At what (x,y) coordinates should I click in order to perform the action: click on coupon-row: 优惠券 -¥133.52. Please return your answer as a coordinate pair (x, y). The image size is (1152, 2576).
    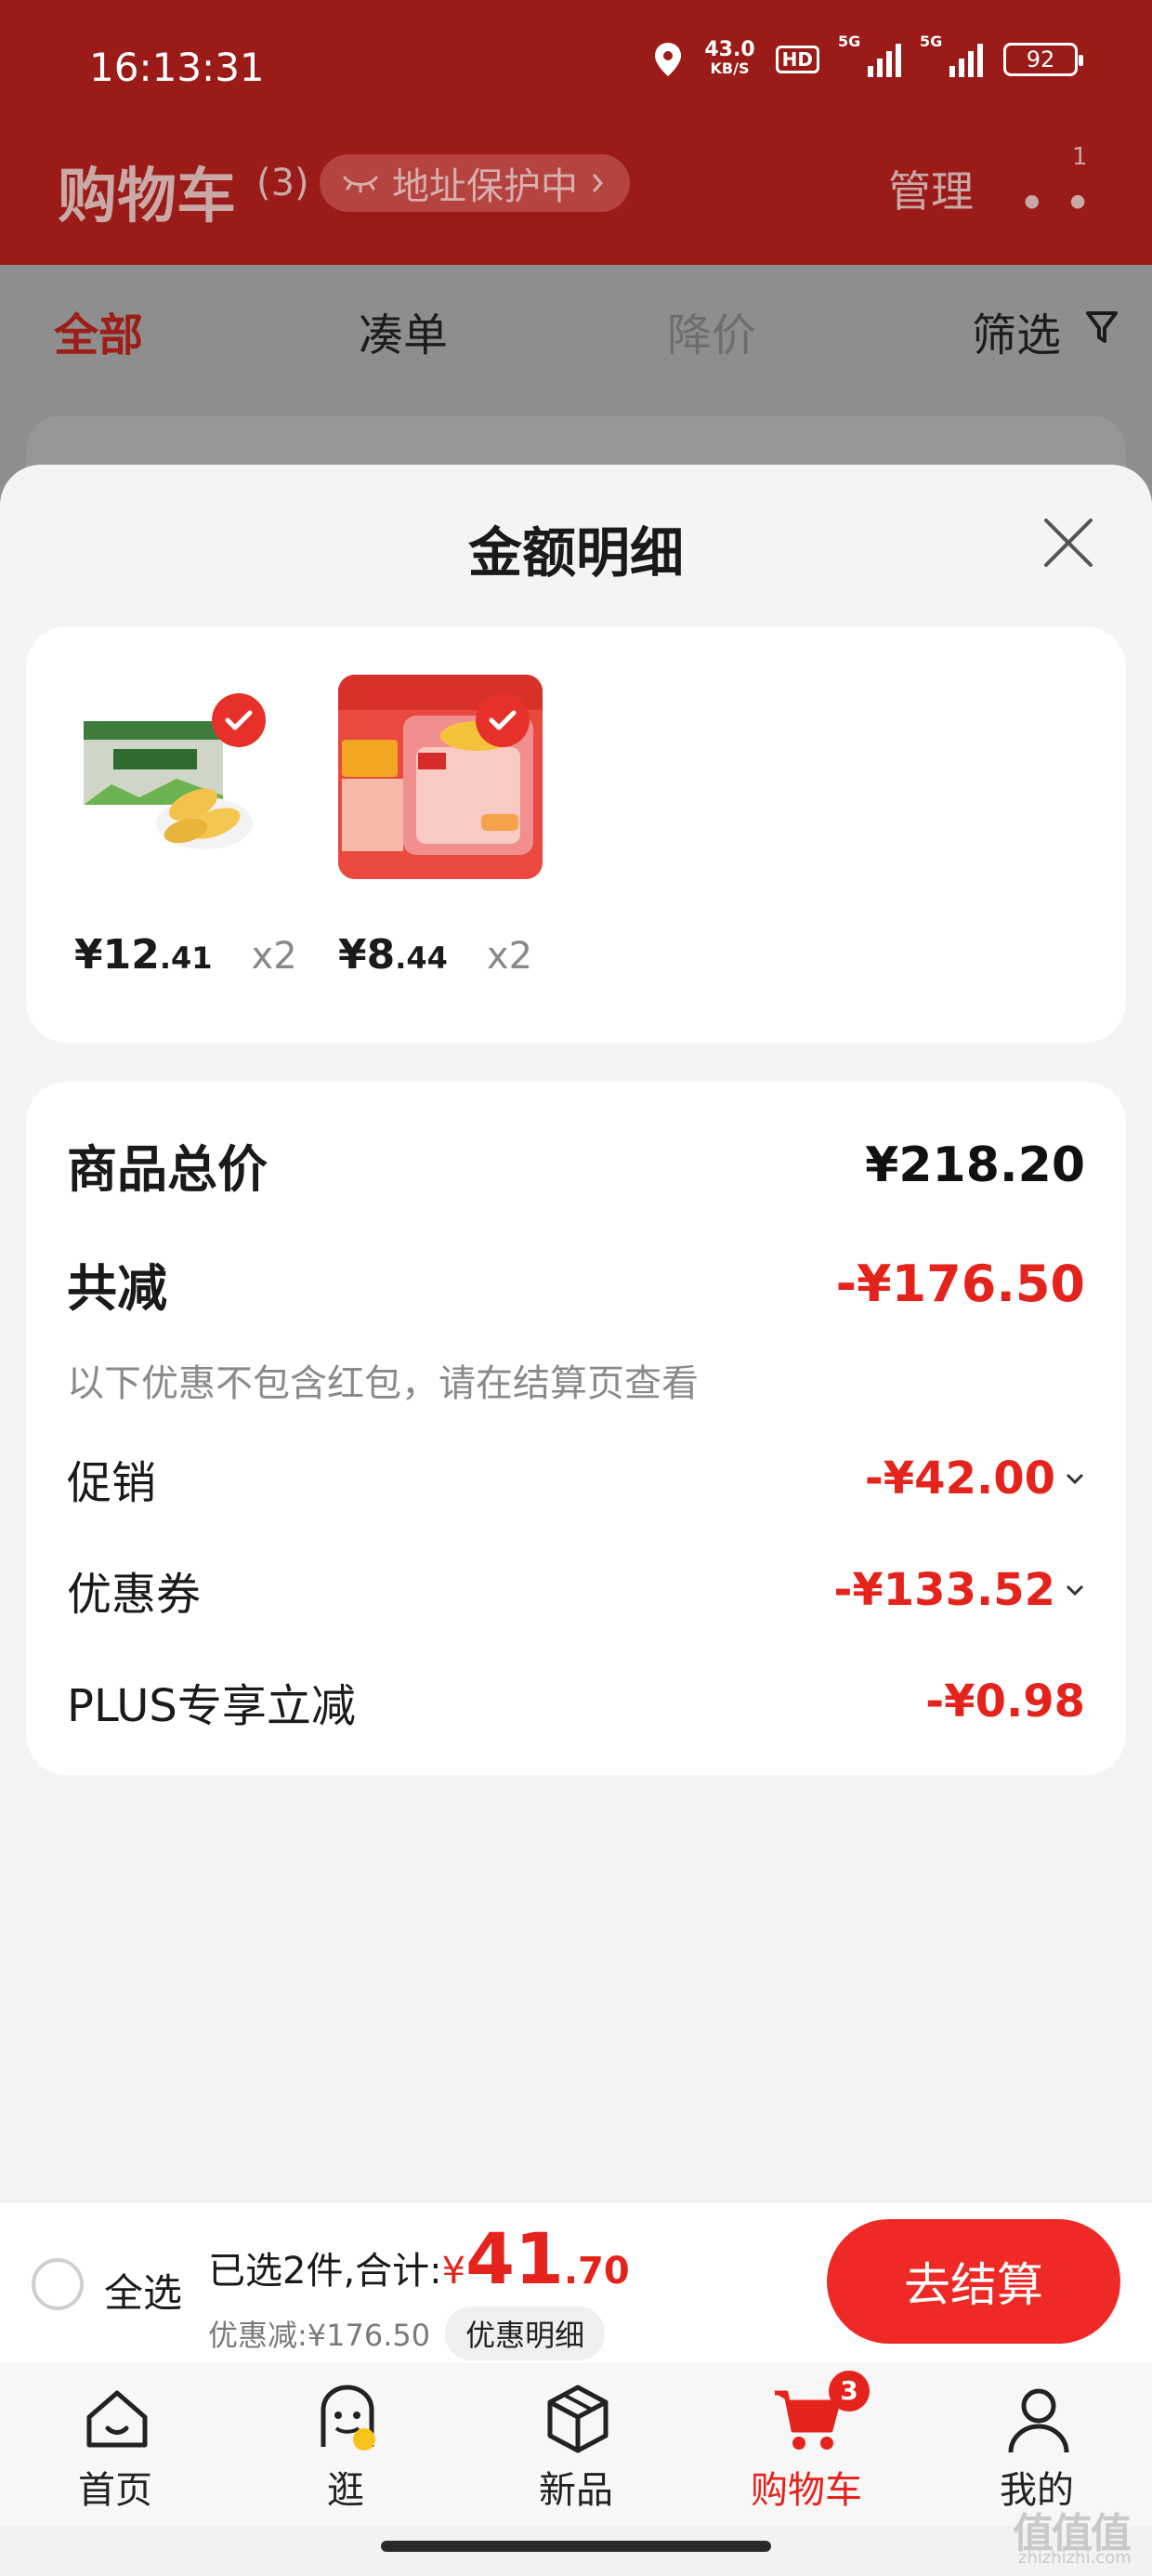
    Looking at the image, I should click on (576, 1590).